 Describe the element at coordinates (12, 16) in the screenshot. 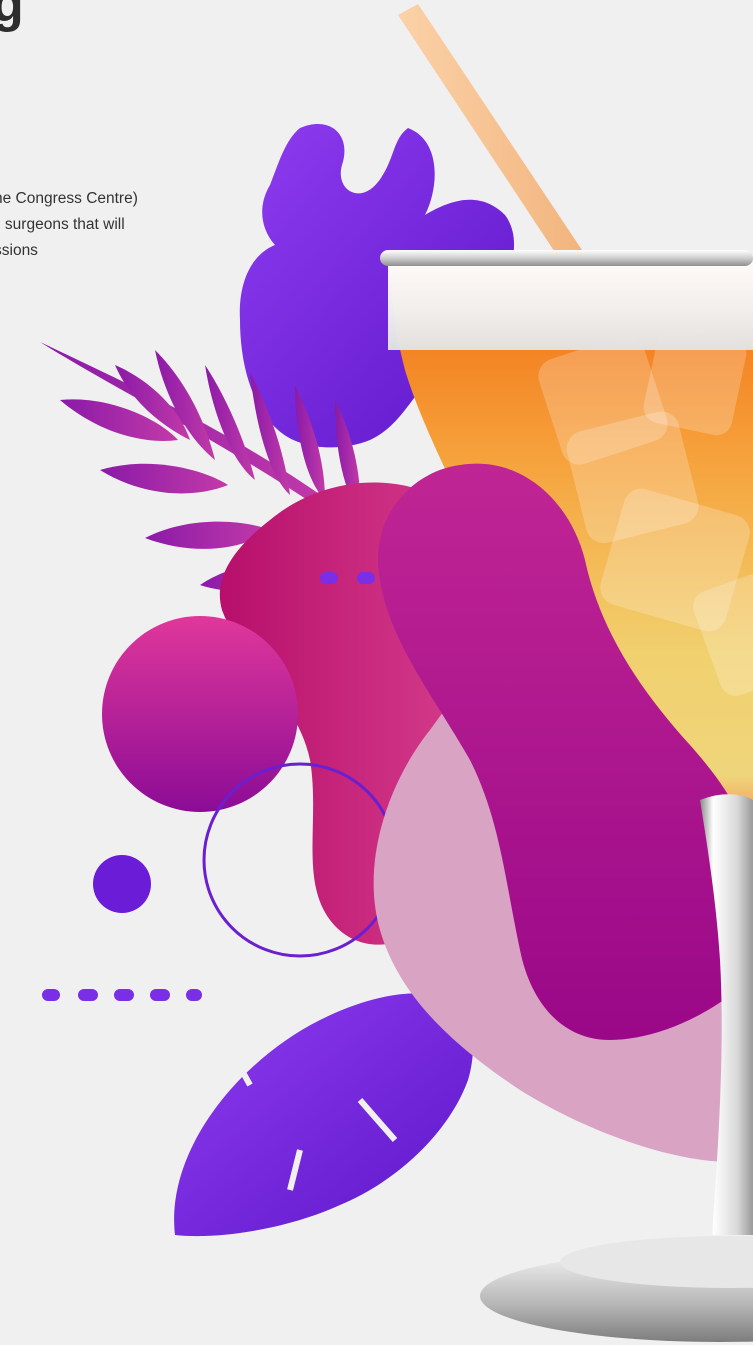

I see `page-title: g` at that location.